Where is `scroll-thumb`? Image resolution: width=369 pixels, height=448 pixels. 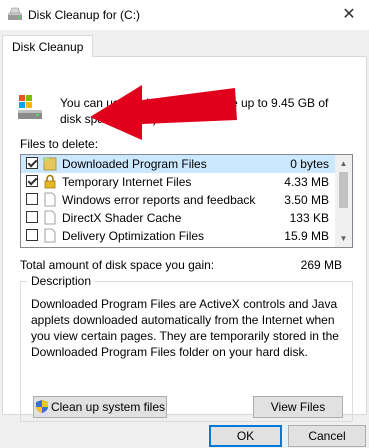
scroll-thumb is located at coordinates (343, 190).